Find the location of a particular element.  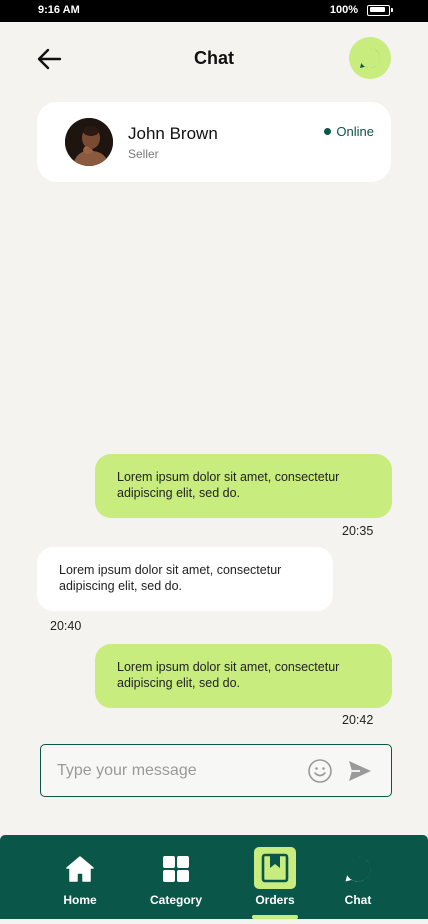

message-input is located at coordinates (177, 770).